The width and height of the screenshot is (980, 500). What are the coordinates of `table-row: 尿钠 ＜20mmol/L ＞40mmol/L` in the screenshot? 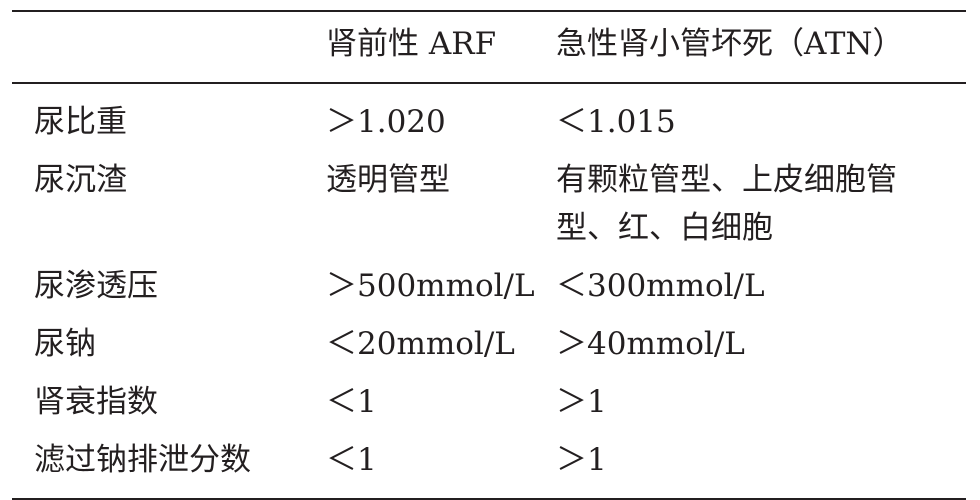 It's located at (489, 345).